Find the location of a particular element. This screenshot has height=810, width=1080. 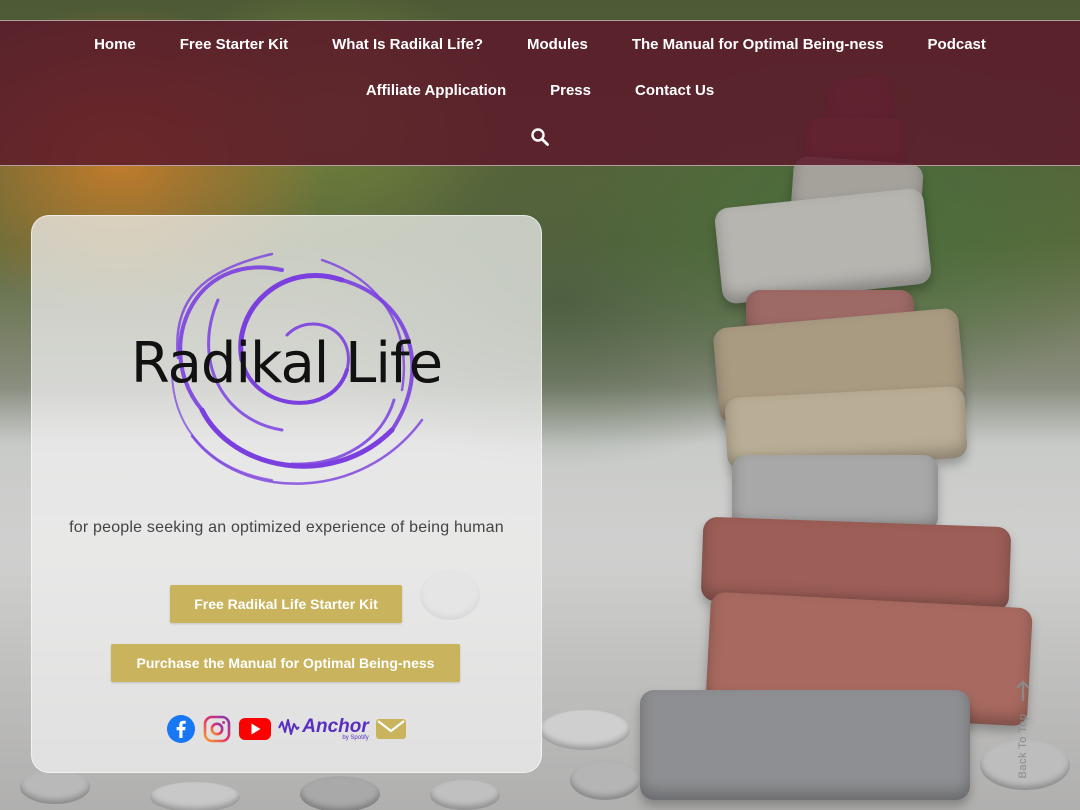

nav-item-free-starter-kit: Free Starter Kit is located at coordinates (234, 45).